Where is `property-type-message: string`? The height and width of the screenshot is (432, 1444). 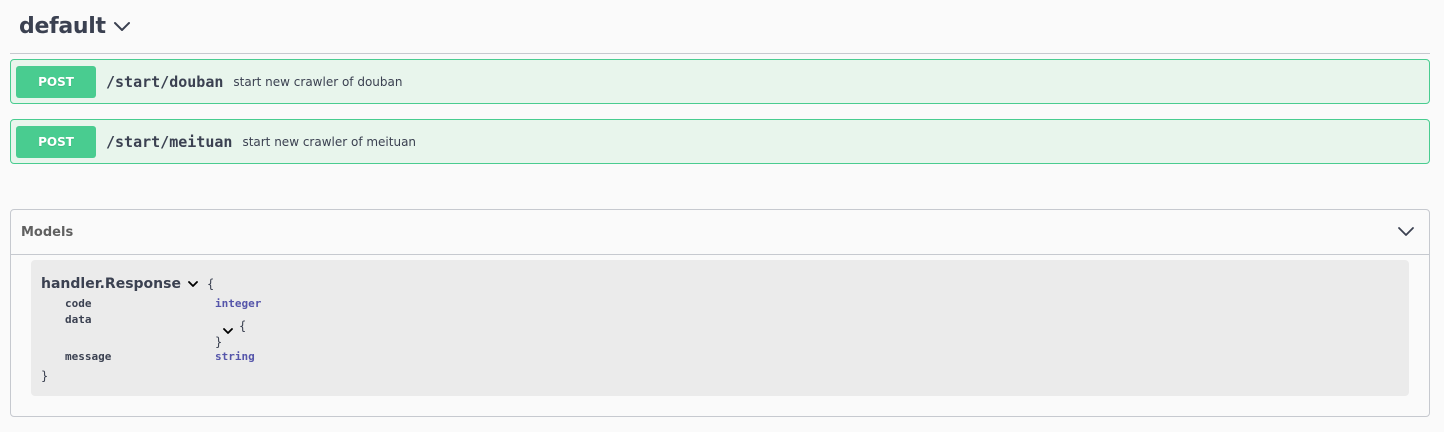
property-type-message: string is located at coordinates (235, 356).